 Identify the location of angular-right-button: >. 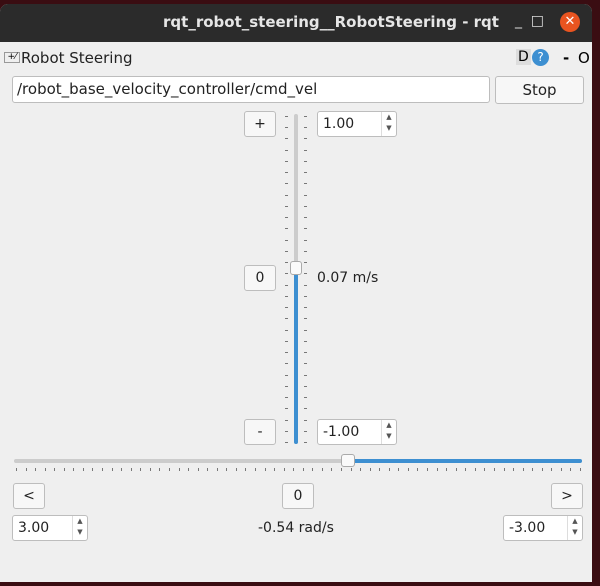
(567, 496).